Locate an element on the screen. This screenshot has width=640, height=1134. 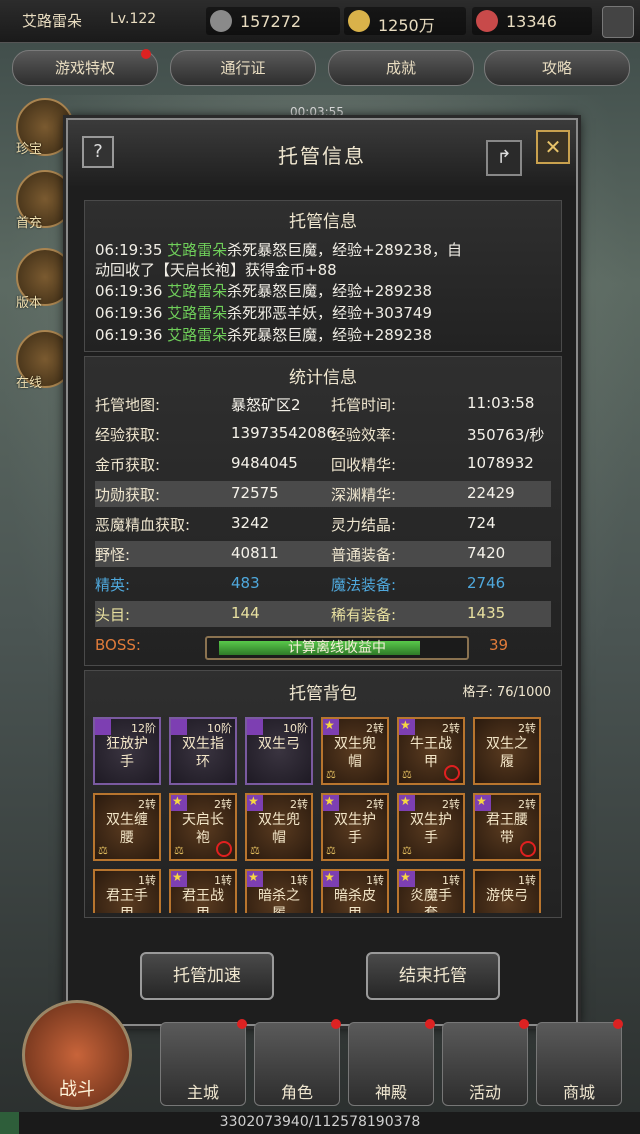
combat-power-value: 157272 is located at coordinates (271, 21).